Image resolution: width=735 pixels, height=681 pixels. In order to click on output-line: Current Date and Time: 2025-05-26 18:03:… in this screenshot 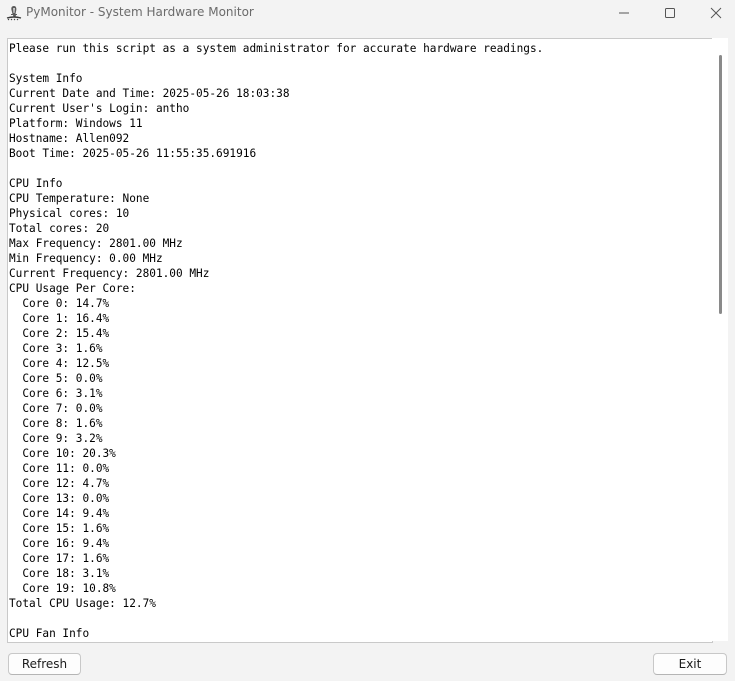, I will do `click(149, 93)`.